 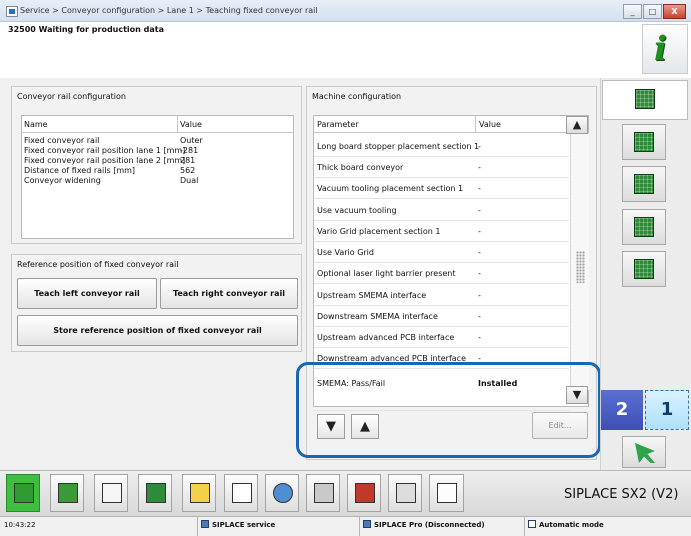 I want to click on info-button: i, so click(x=665, y=49).